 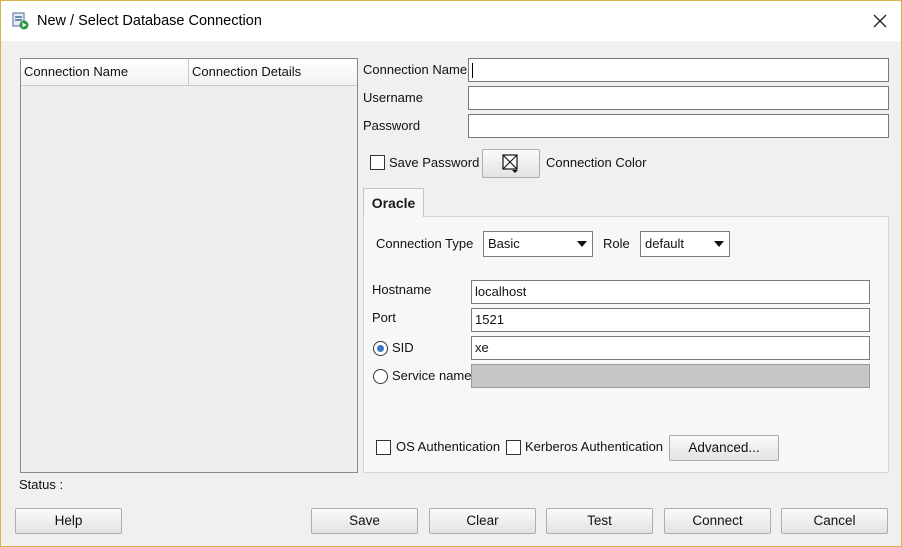 I want to click on close-icon, so click(x=880, y=21).